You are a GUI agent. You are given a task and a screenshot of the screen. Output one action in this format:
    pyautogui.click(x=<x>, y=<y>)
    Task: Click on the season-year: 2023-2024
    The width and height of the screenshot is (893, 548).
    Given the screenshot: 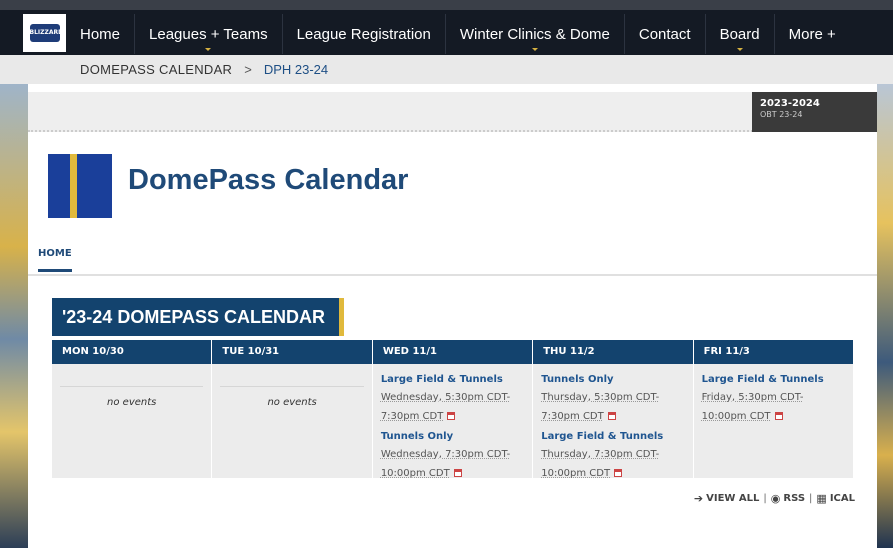 What is the action you would take?
    pyautogui.click(x=790, y=103)
    